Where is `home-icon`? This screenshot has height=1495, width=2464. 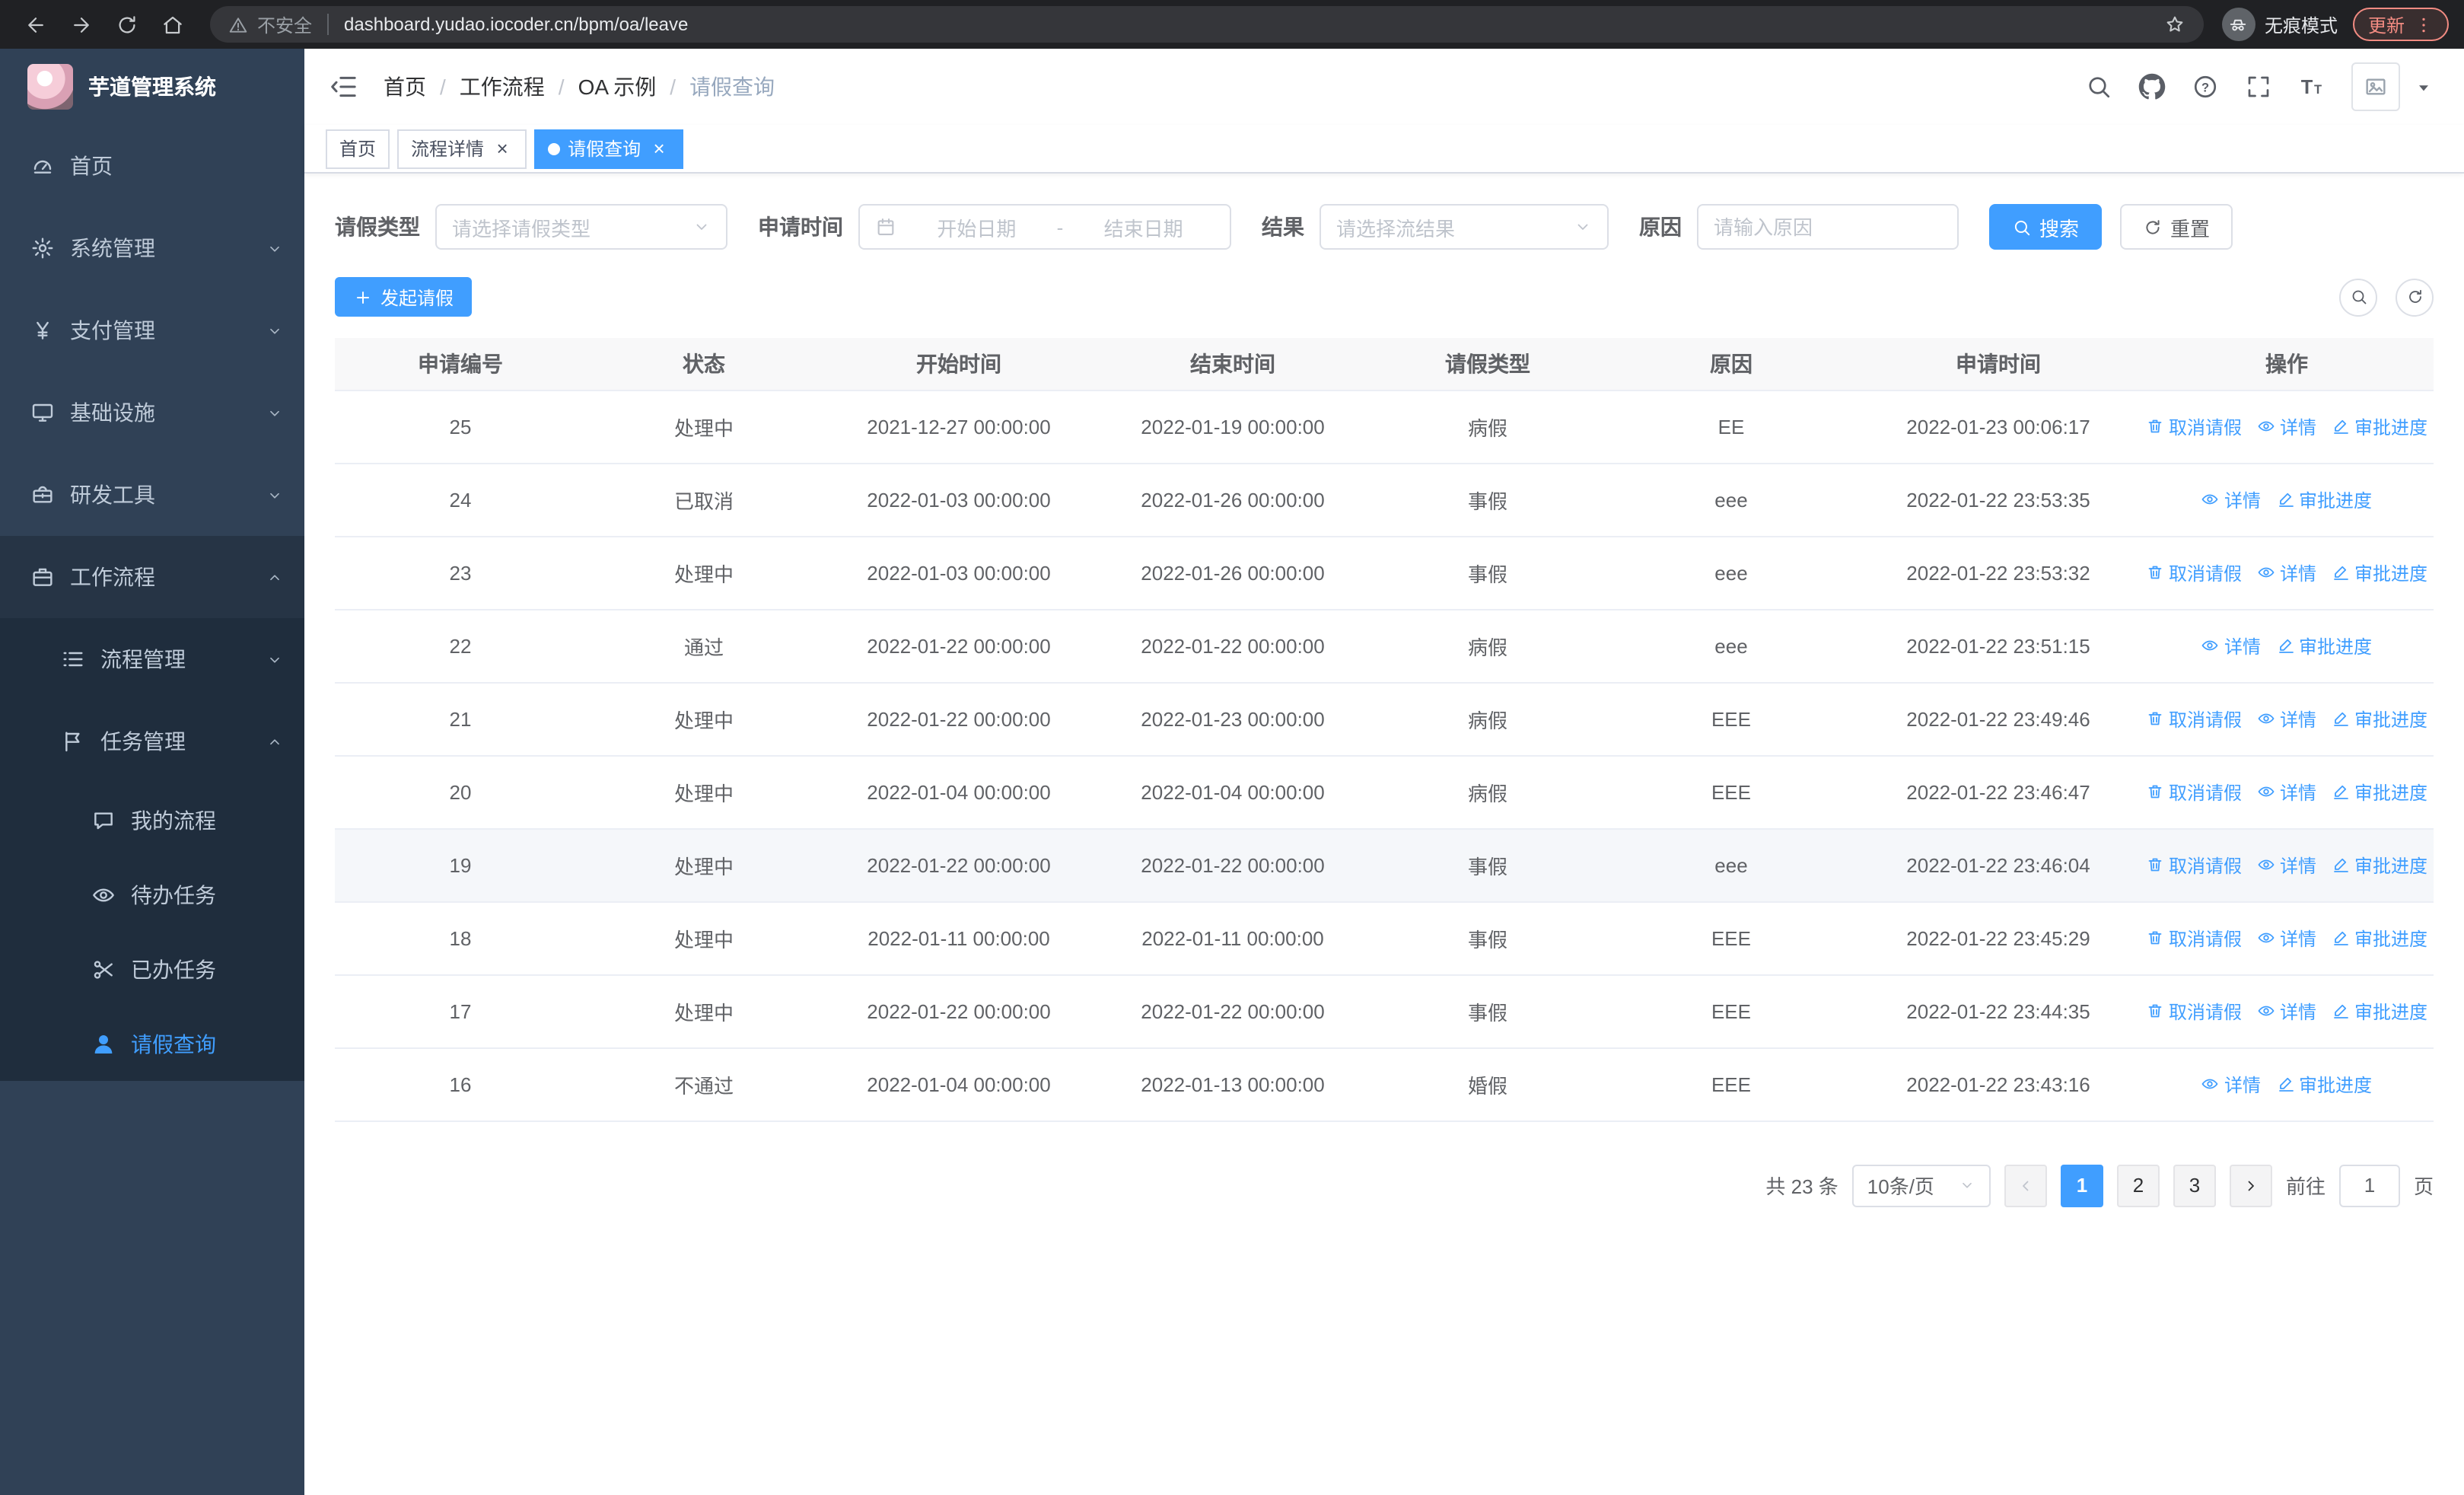
home-icon is located at coordinates (172, 25).